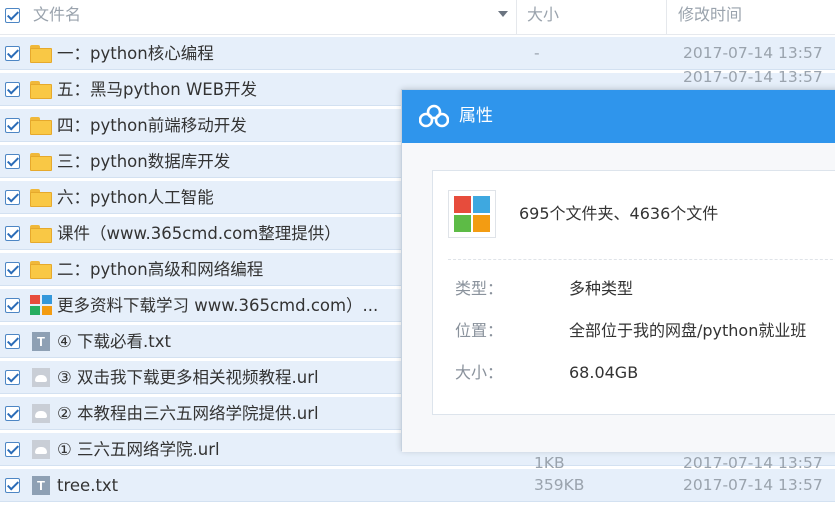  I want to click on divider, so click(641, 259).